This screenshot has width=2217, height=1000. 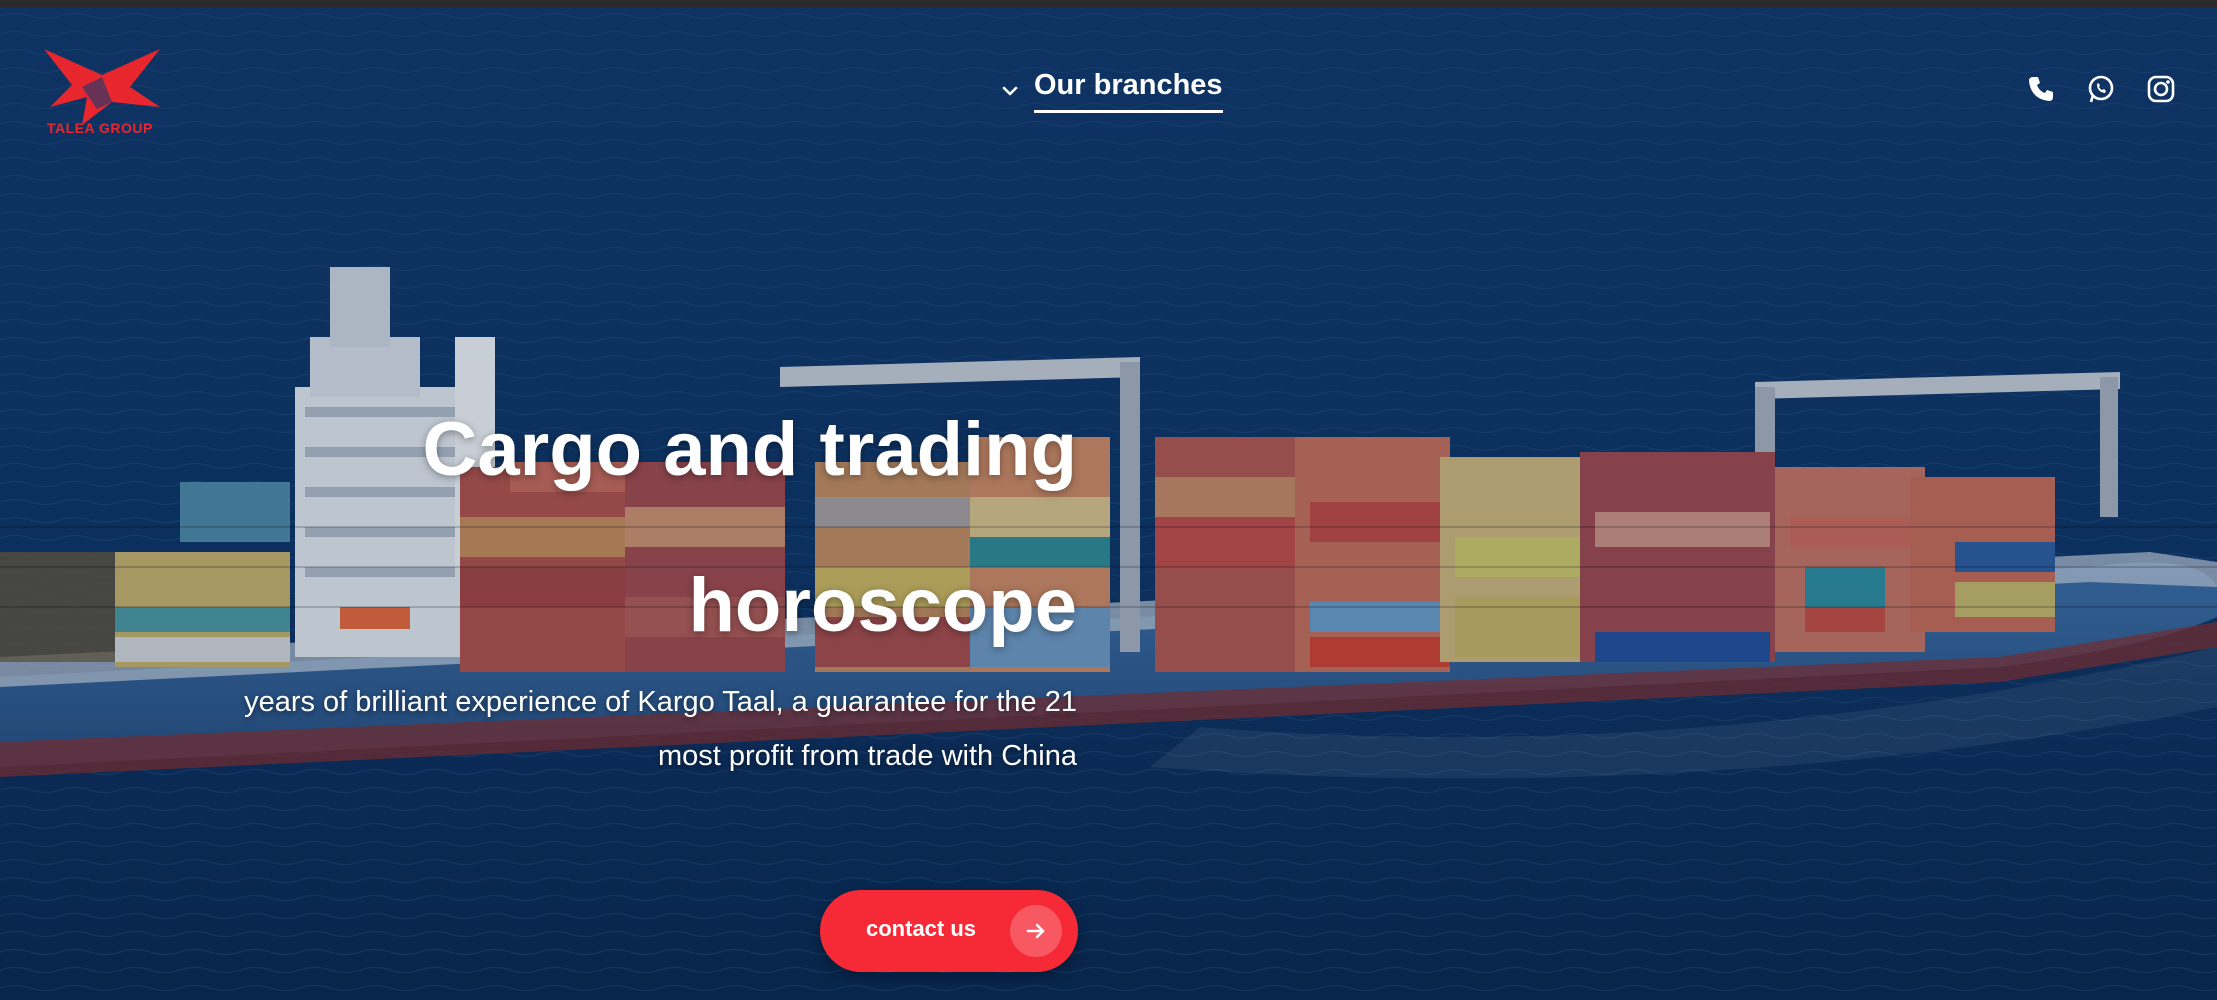 I want to click on social-links, so click(x=2101, y=89).